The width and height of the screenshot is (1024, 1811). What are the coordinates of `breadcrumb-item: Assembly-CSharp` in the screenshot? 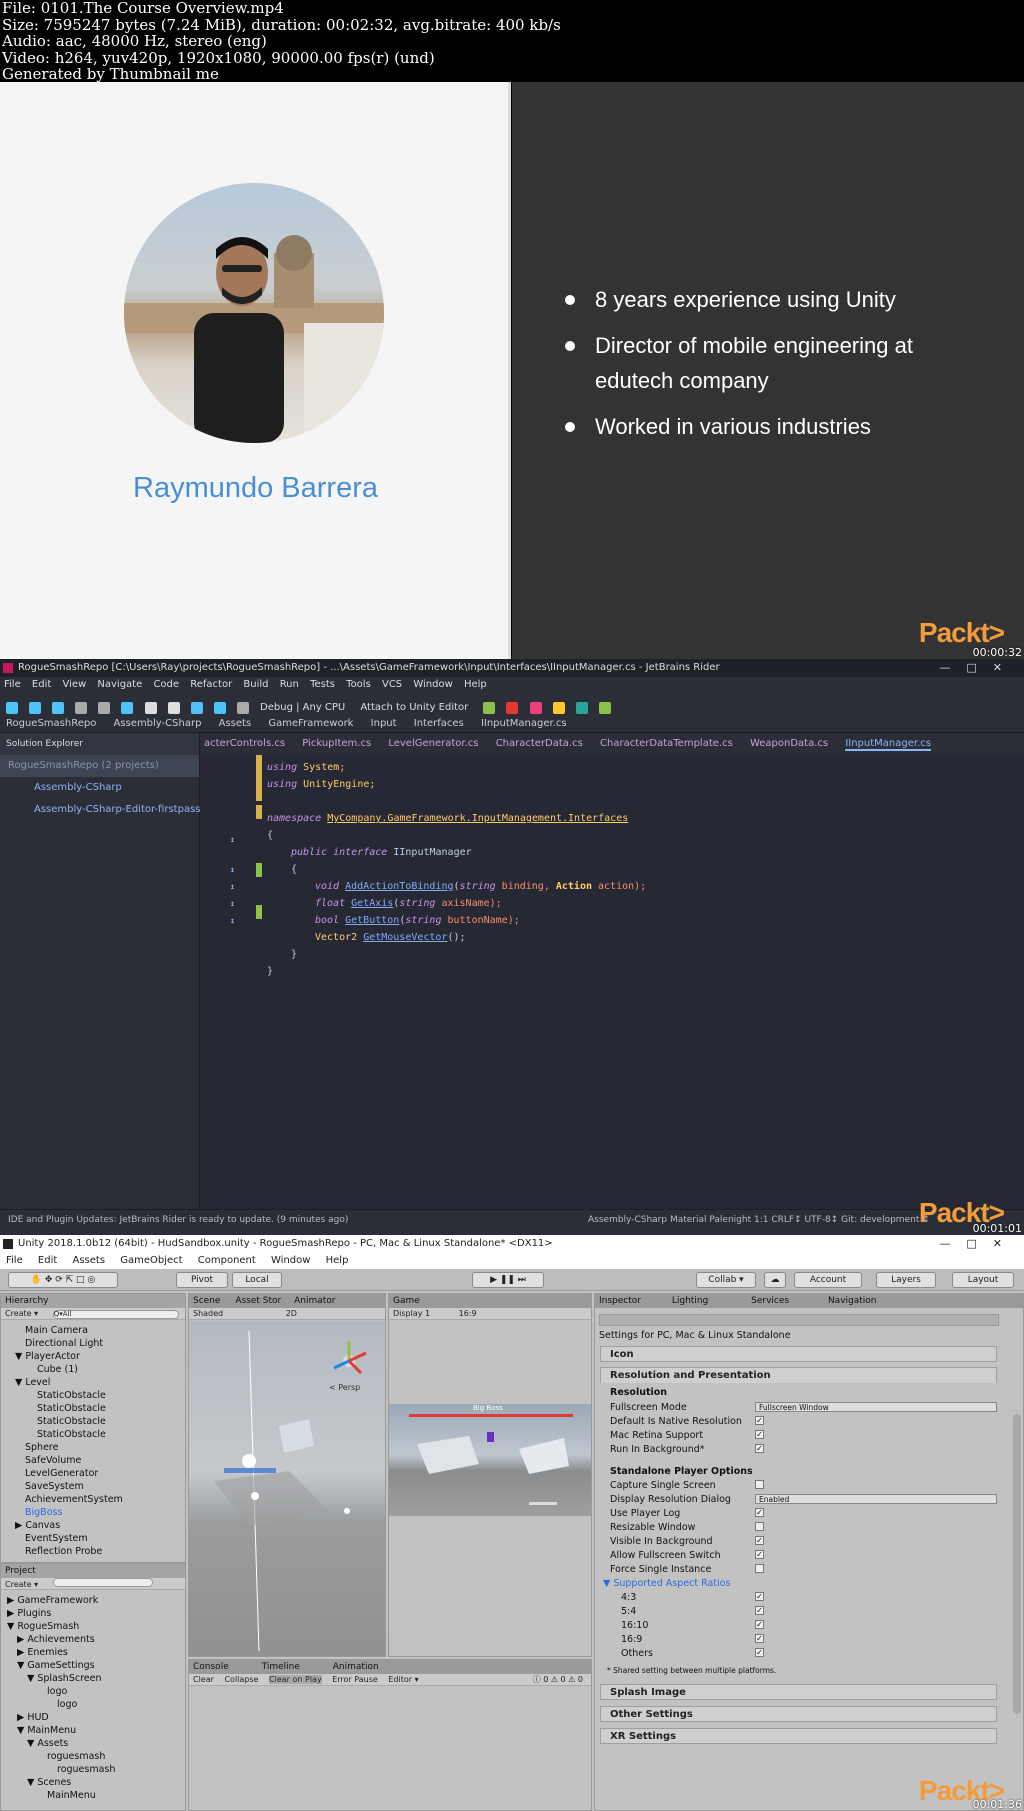 It's located at (158, 723).